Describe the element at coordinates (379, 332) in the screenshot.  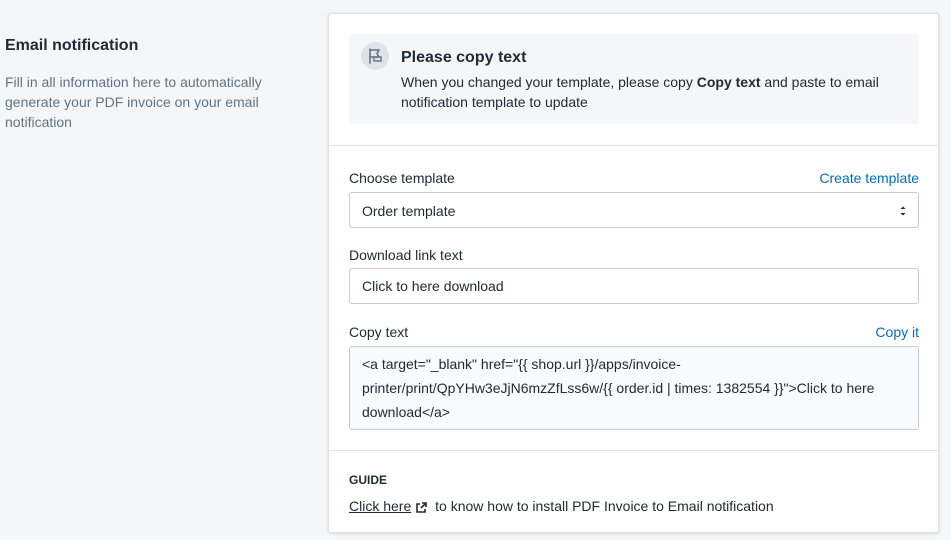
I see `copy-text-label: Copy text` at that location.